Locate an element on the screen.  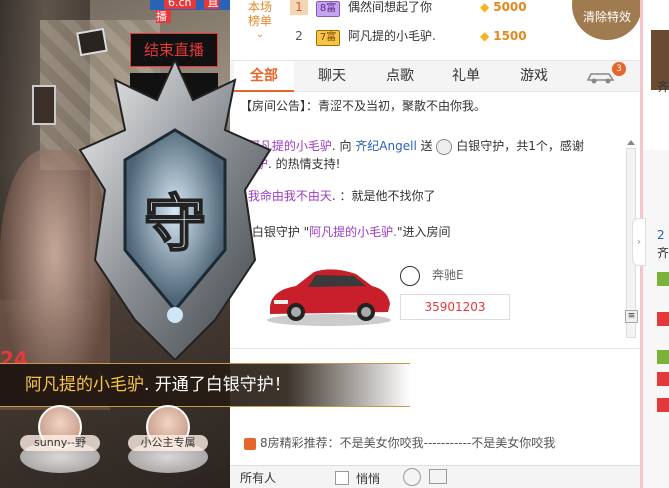
guard-avatar: sunny--野 is located at coordinates (60, 444).